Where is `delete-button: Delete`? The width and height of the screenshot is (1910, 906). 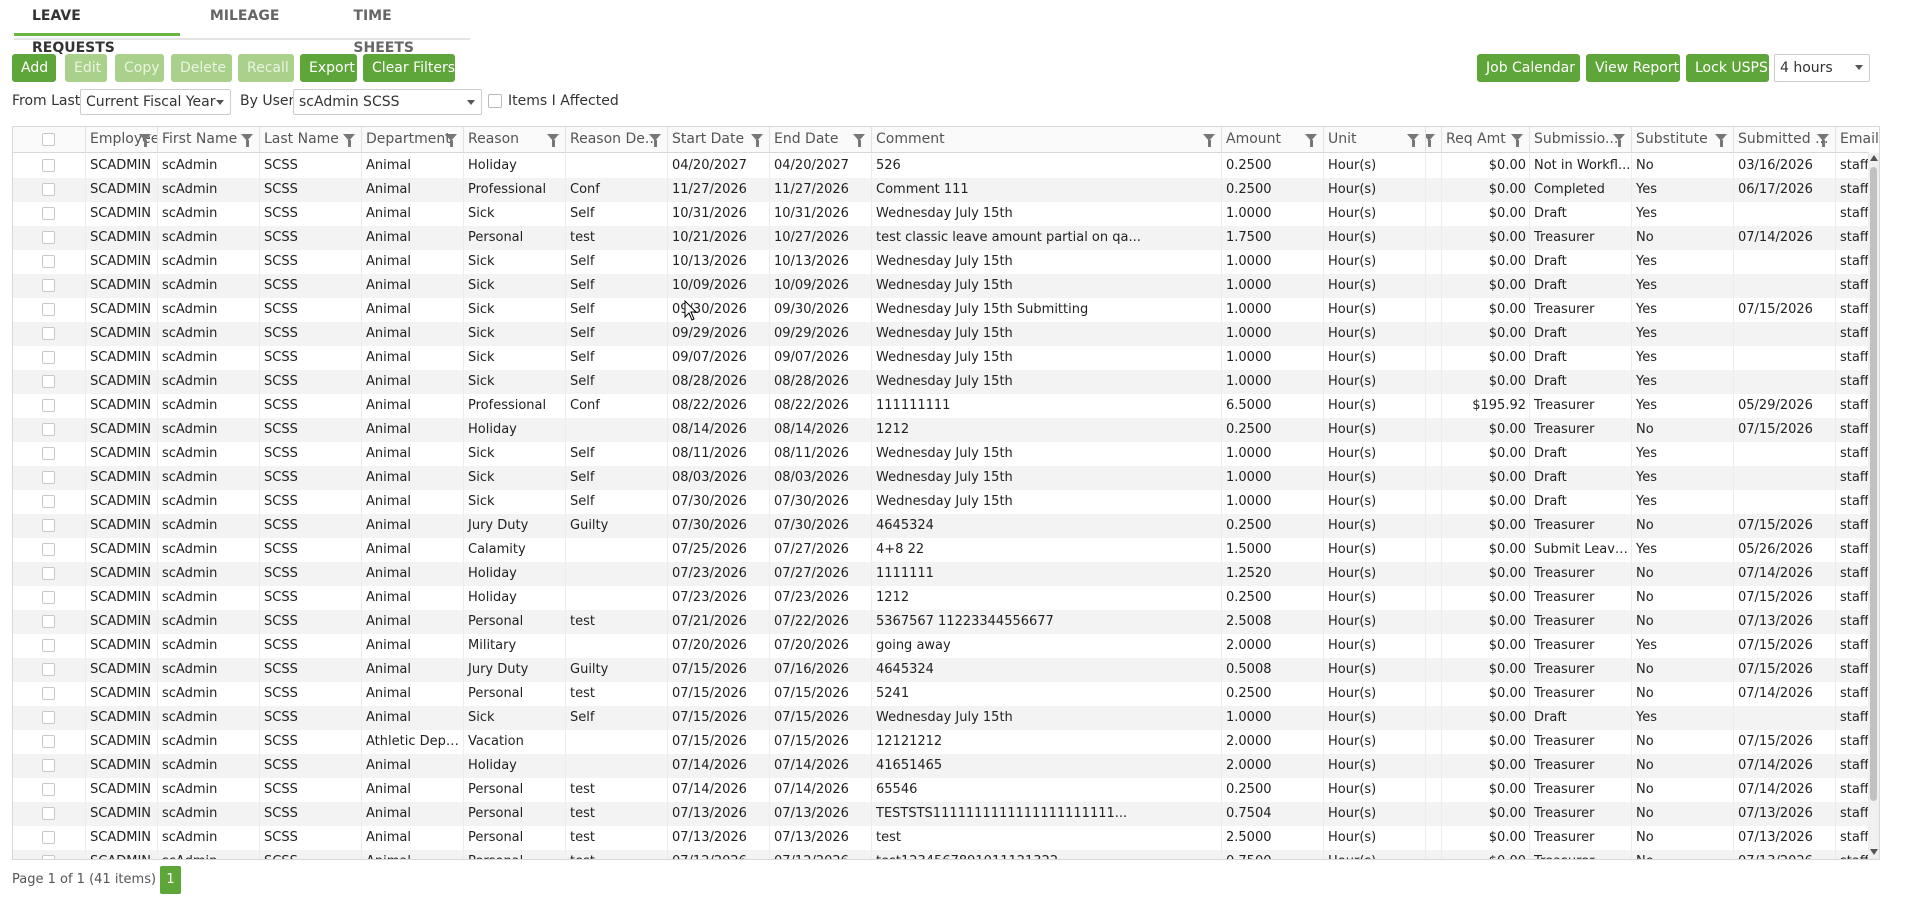
delete-button: Delete is located at coordinates (201, 68).